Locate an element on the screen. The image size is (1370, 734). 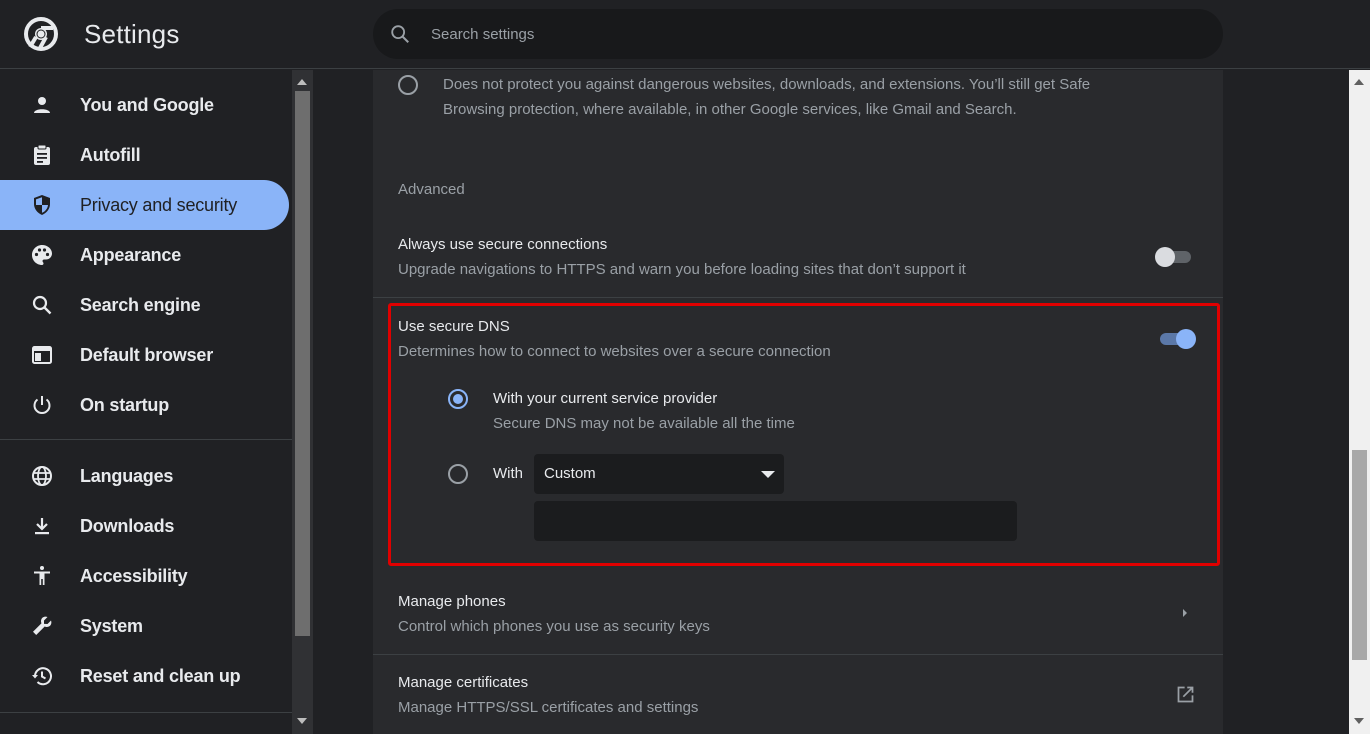
sidebar-item-appearance: Appearance is located at coordinates (144, 255).